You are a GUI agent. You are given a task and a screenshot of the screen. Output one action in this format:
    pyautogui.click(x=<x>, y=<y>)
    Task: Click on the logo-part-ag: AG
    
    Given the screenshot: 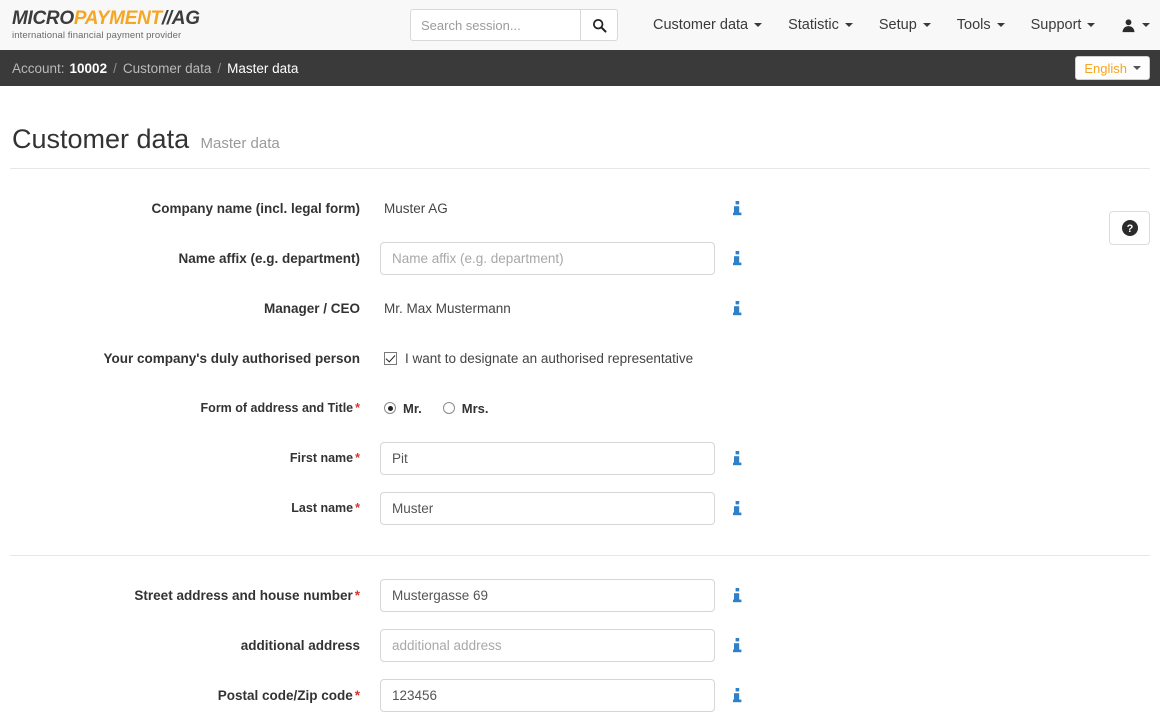 What is the action you would take?
    pyautogui.click(x=185, y=19)
    